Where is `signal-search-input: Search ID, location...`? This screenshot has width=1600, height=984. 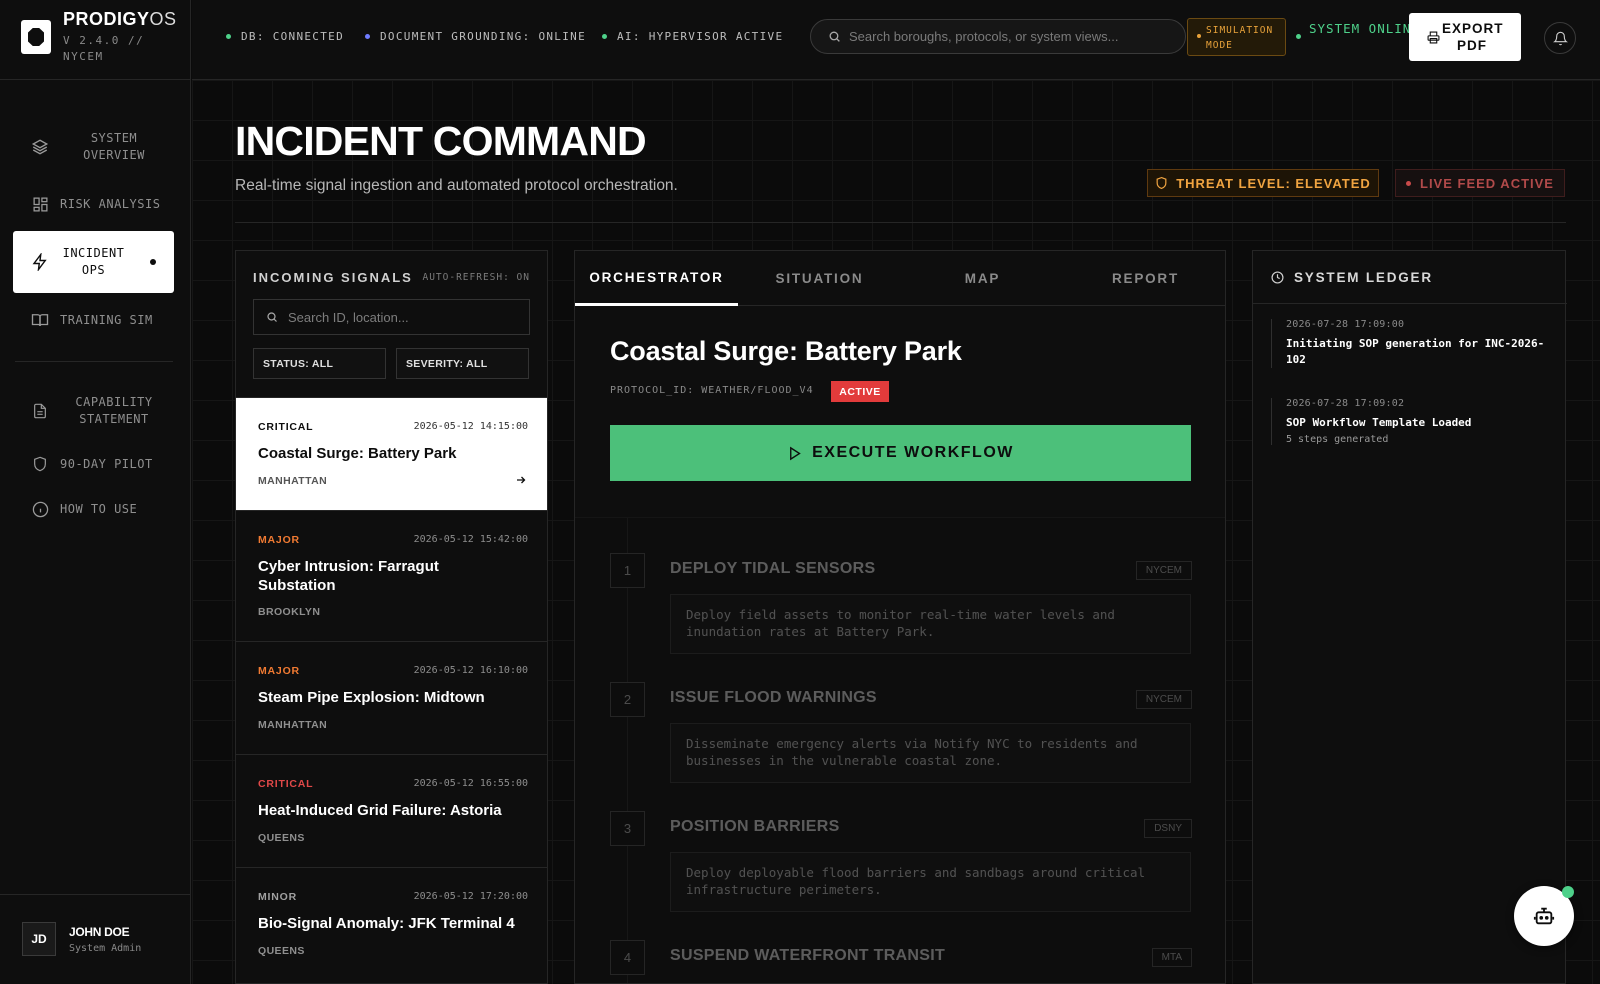
signal-search-input: Search ID, location... is located at coordinates (391, 317).